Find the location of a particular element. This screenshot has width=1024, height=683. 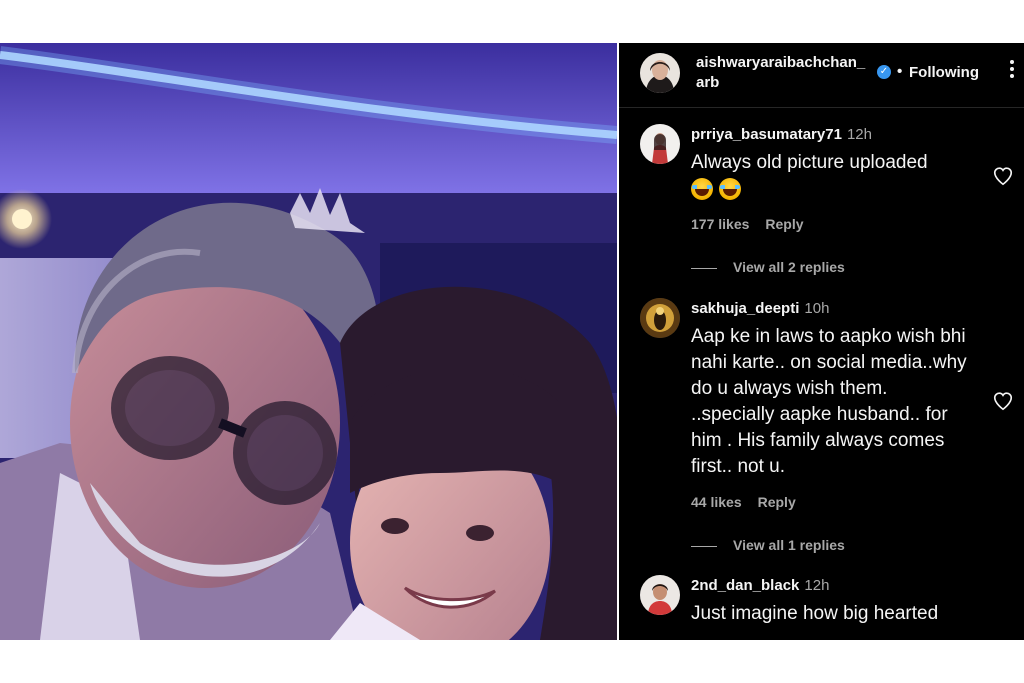

comment-username: prriya_basumatary71 12h is located at coordinates (781, 134).